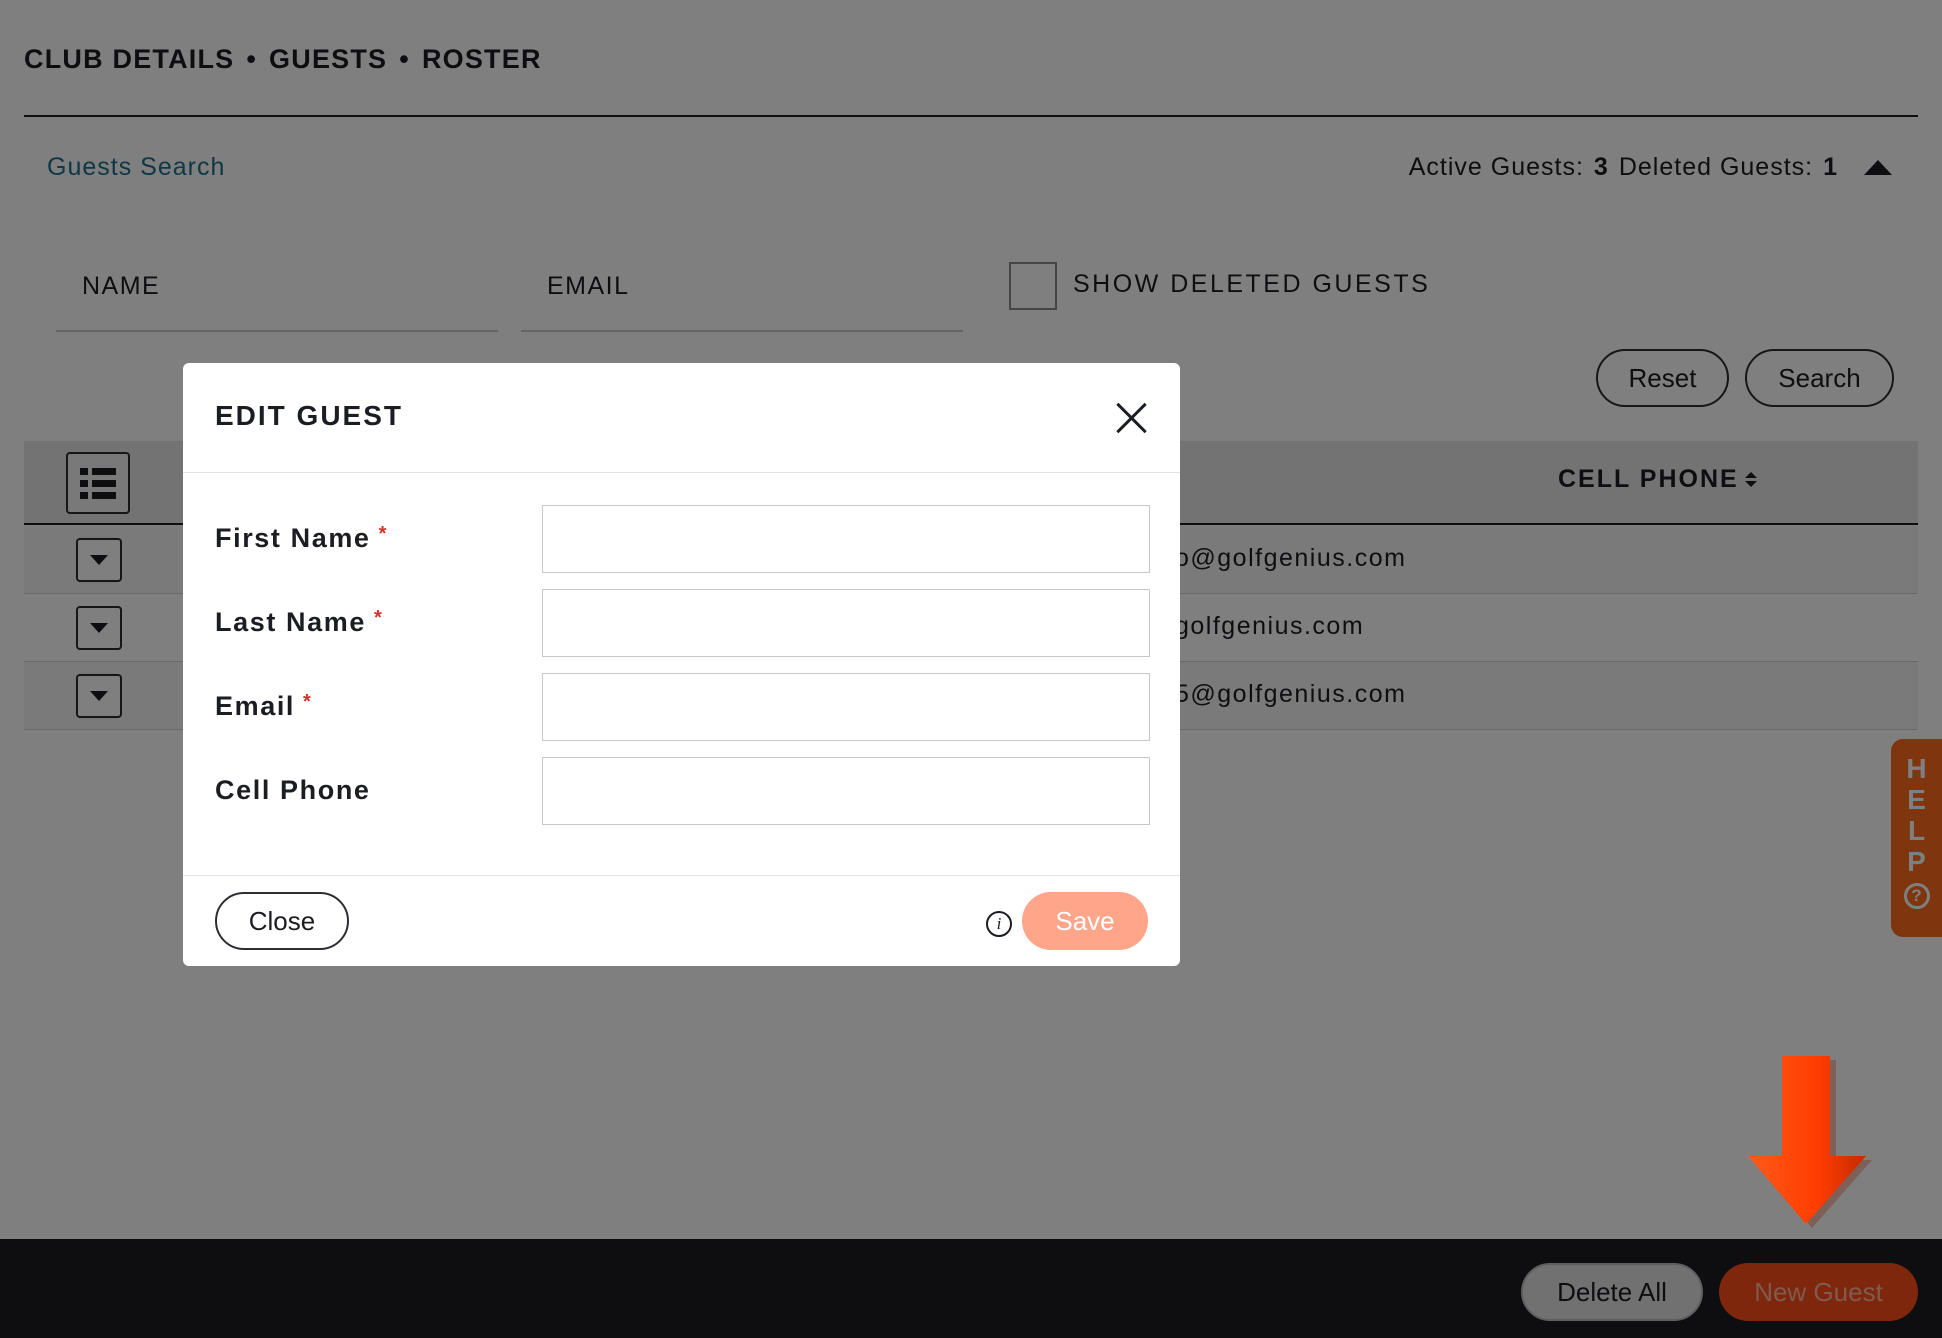 The image size is (1942, 1338). What do you see at coordinates (282, 921) in the screenshot?
I see `close-button: Close` at bounding box center [282, 921].